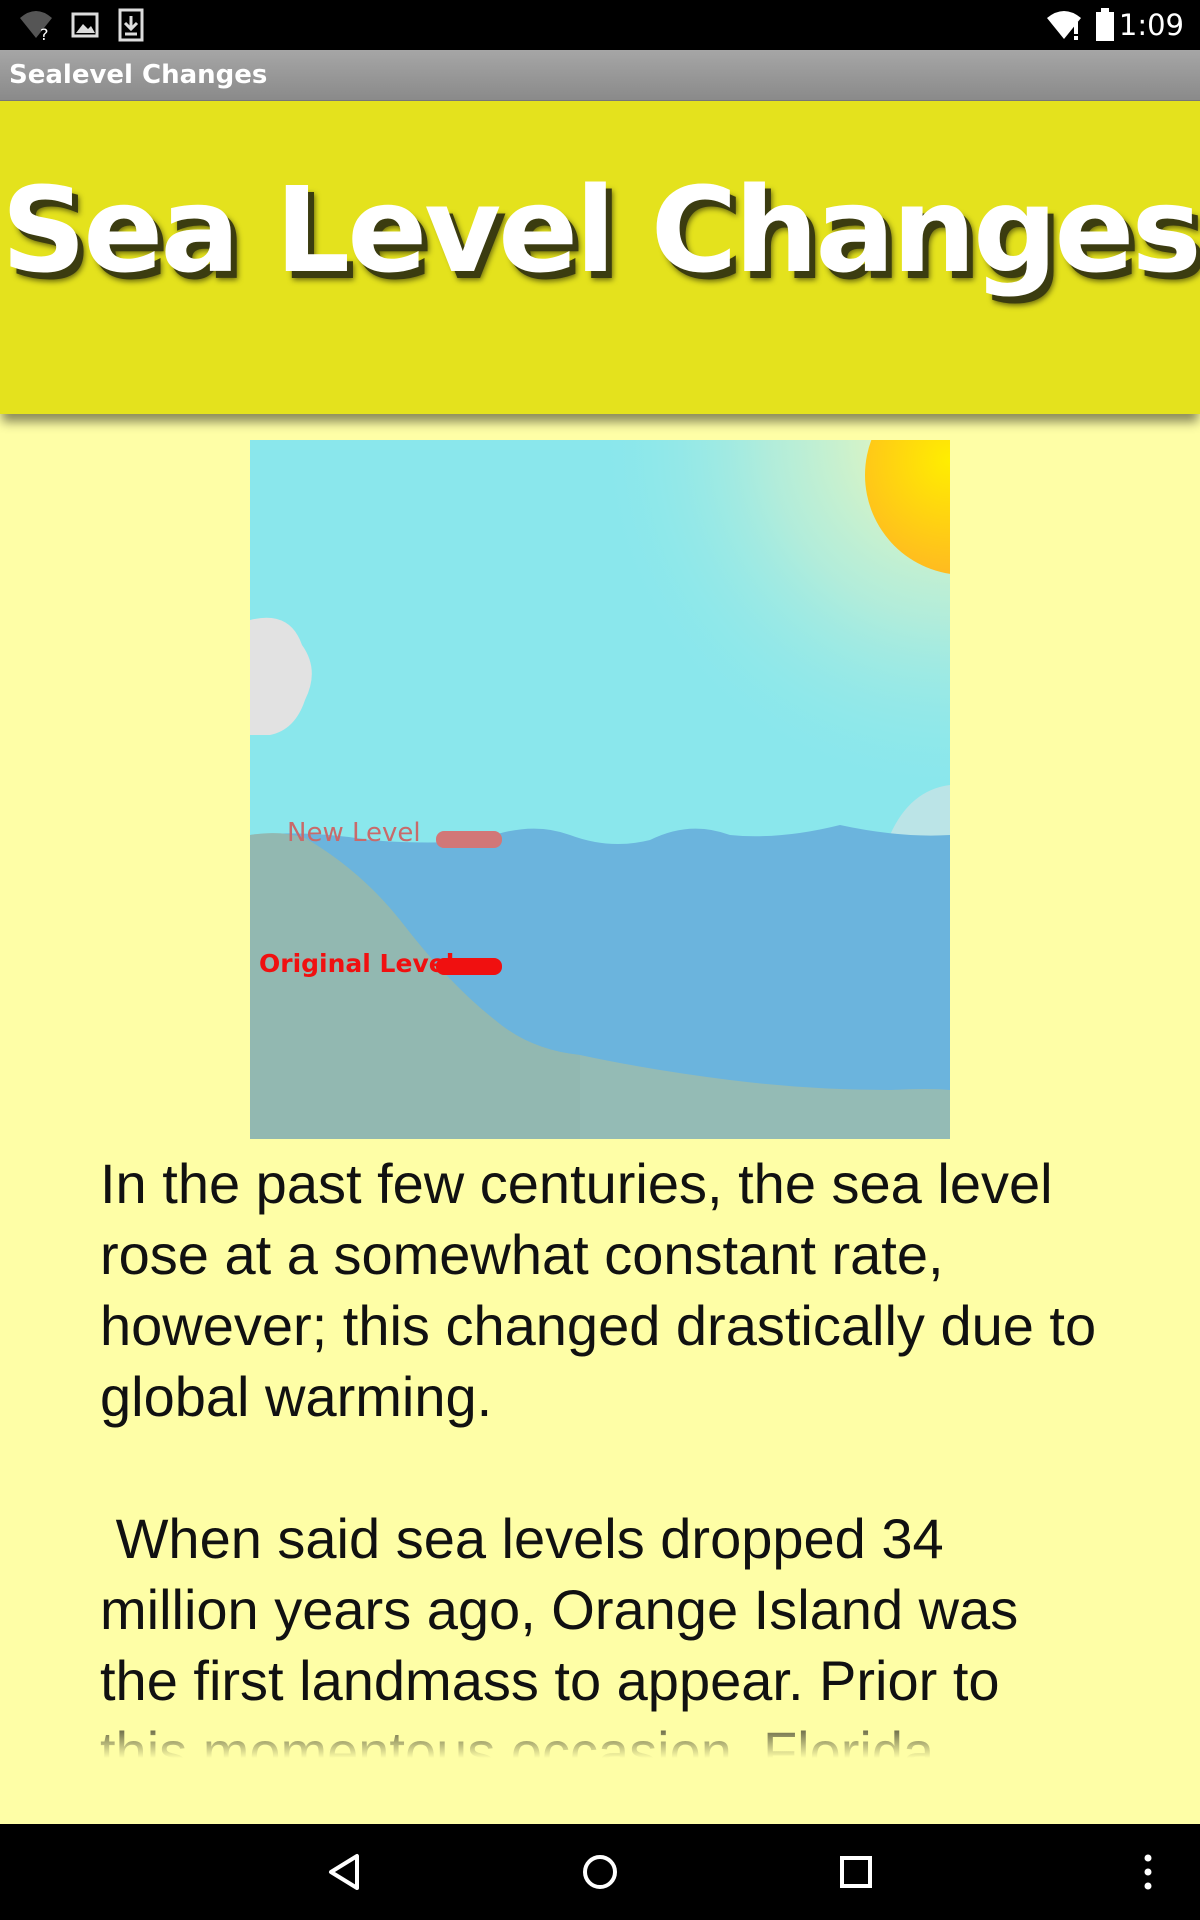 The image size is (1200, 1920). Describe the element at coordinates (1151, 25) in the screenshot. I see `clock: 1:09` at that location.